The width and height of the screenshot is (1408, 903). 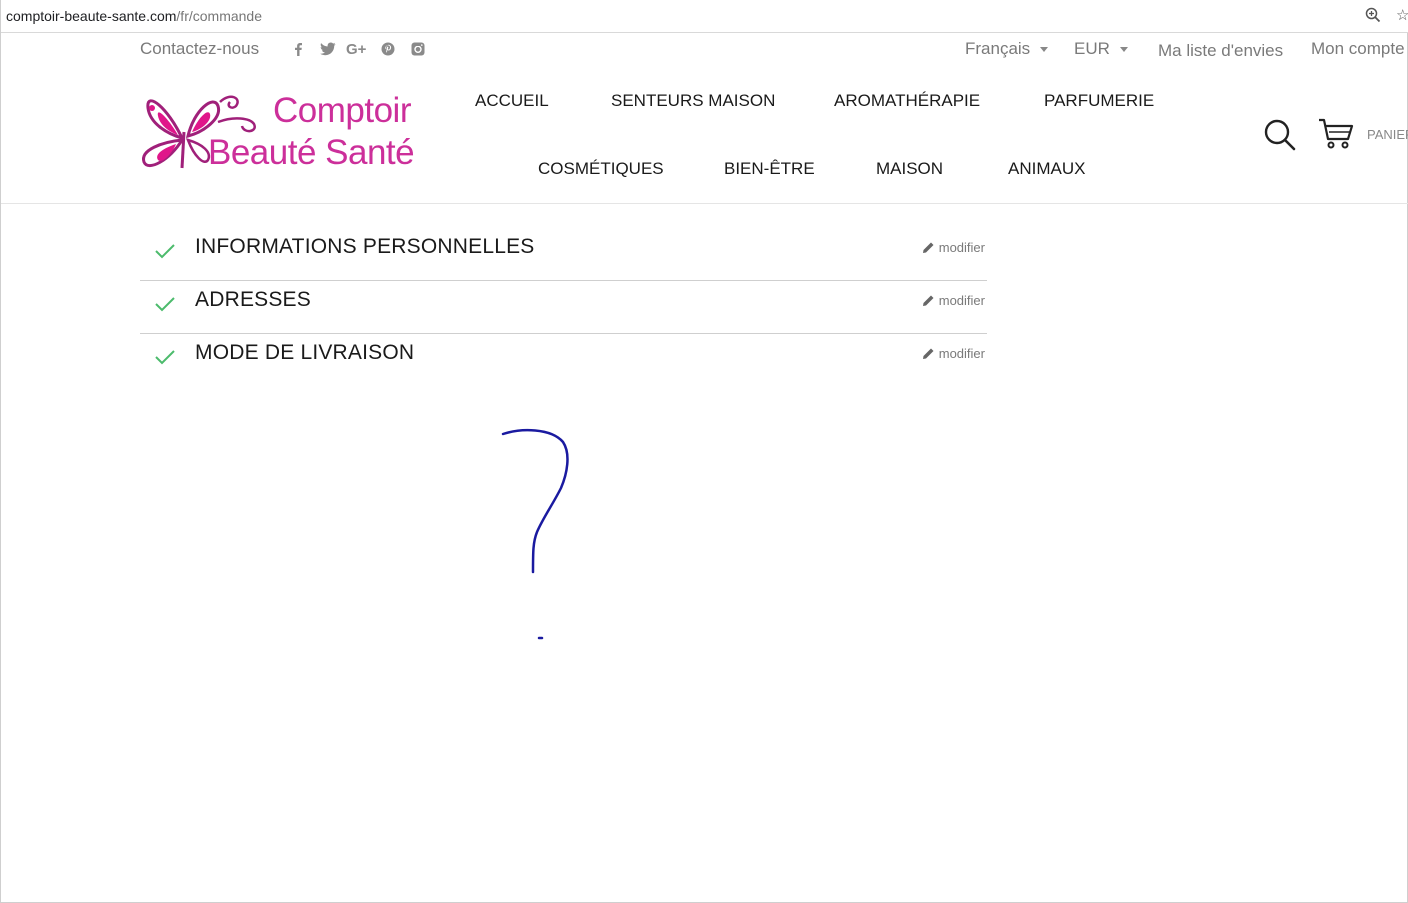 What do you see at coordinates (134, 16) in the screenshot?
I see `url-text: comptoir-beaute-sante.com/fr/commande` at bounding box center [134, 16].